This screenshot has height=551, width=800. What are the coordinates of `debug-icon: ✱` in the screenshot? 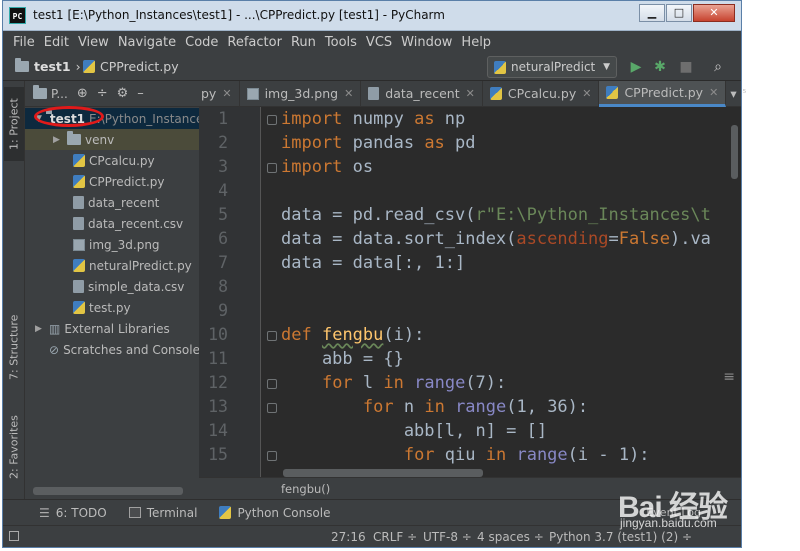 It's located at (660, 67).